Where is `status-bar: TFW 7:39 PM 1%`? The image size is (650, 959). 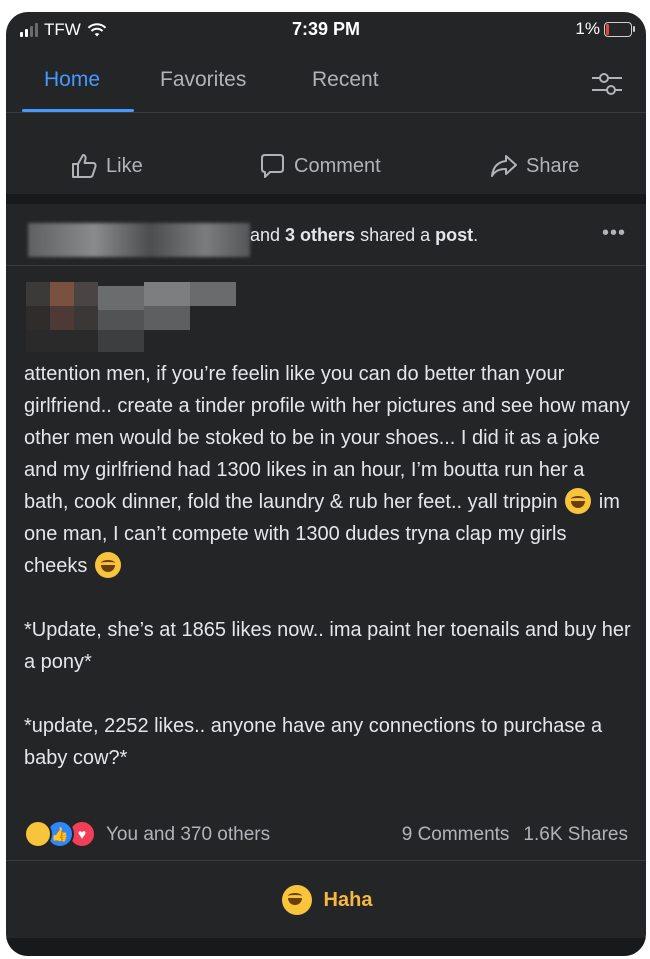
status-bar: TFW 7:39 PM 1% is located at coordinates (326, 30).